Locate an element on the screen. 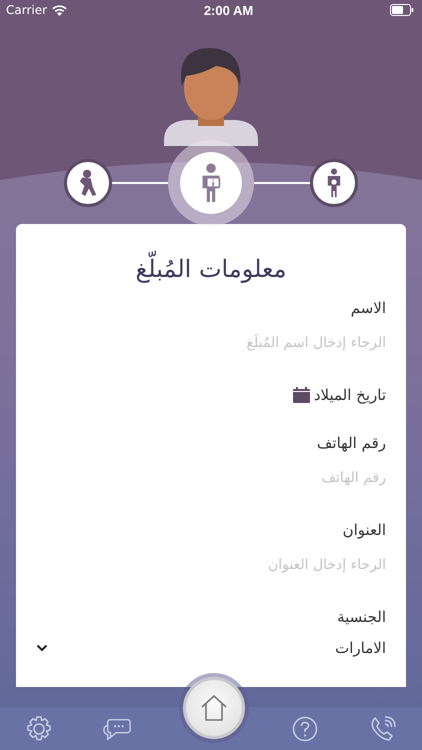  field-label: العنوان is located at coordinates (364, 530).